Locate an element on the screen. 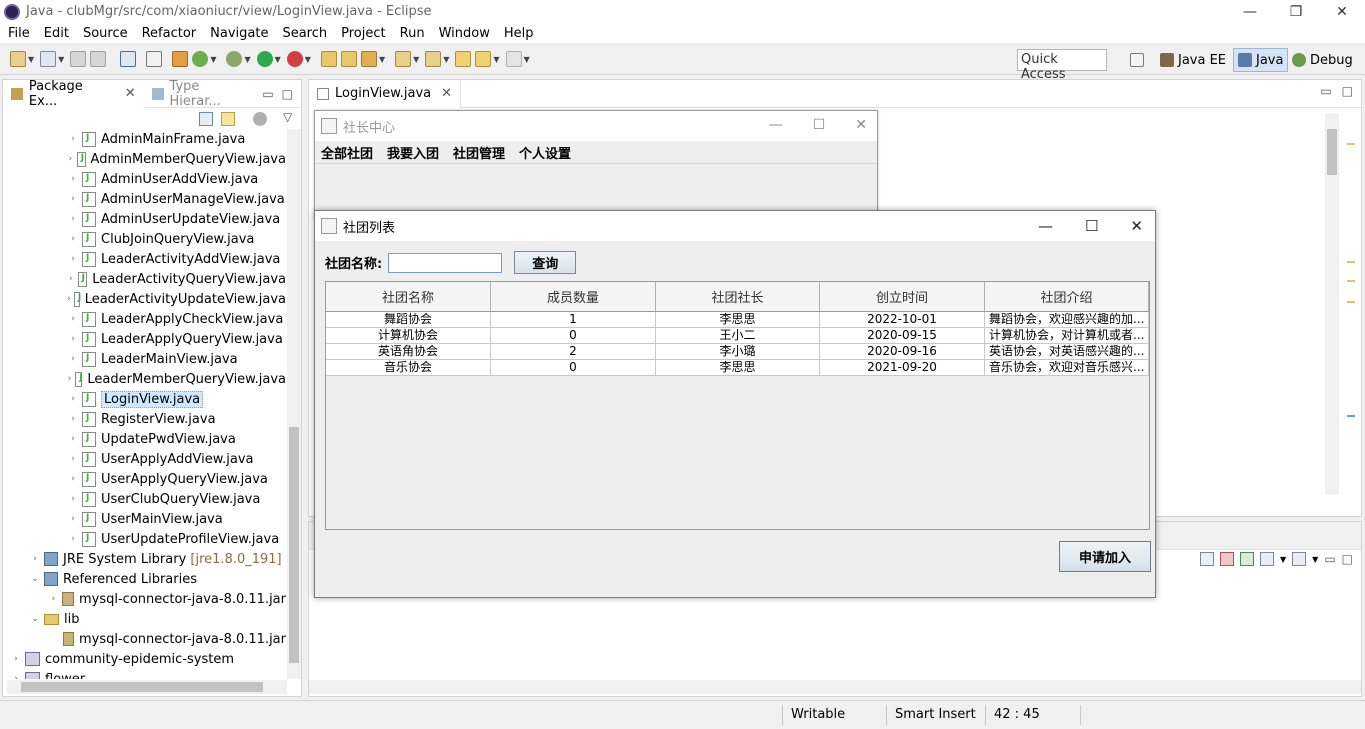 The image size is (1365, 729). display-console-icon is located at coordinates (1267, 559).